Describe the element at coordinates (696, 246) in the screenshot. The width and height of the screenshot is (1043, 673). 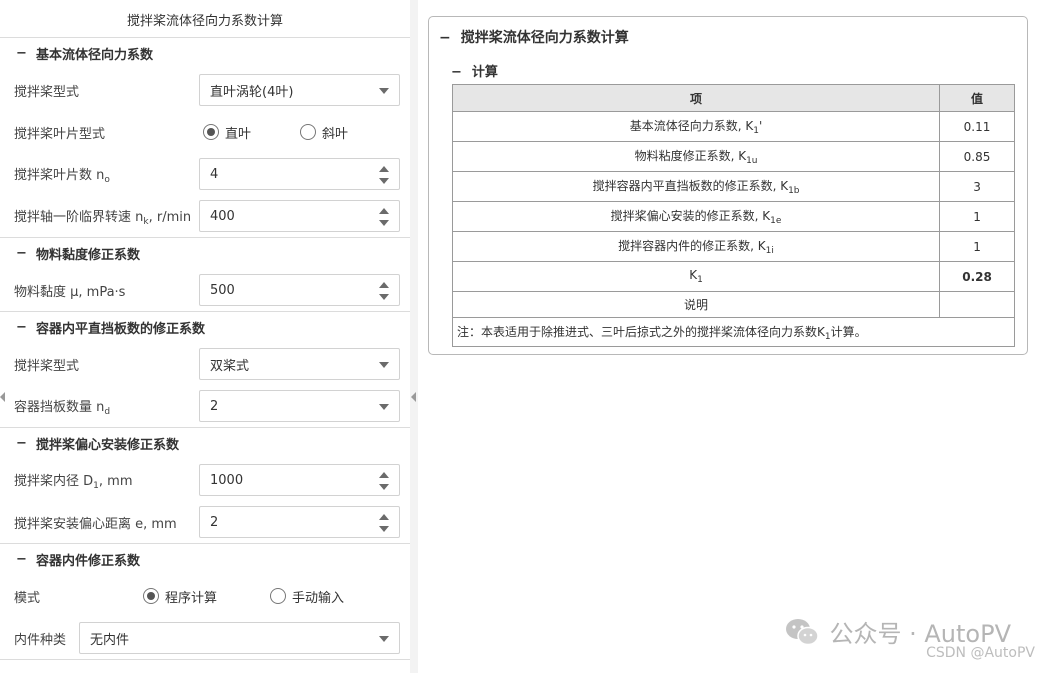
I see `item-cell: 搅拌容器内件的修正系数, K1i` at that location.